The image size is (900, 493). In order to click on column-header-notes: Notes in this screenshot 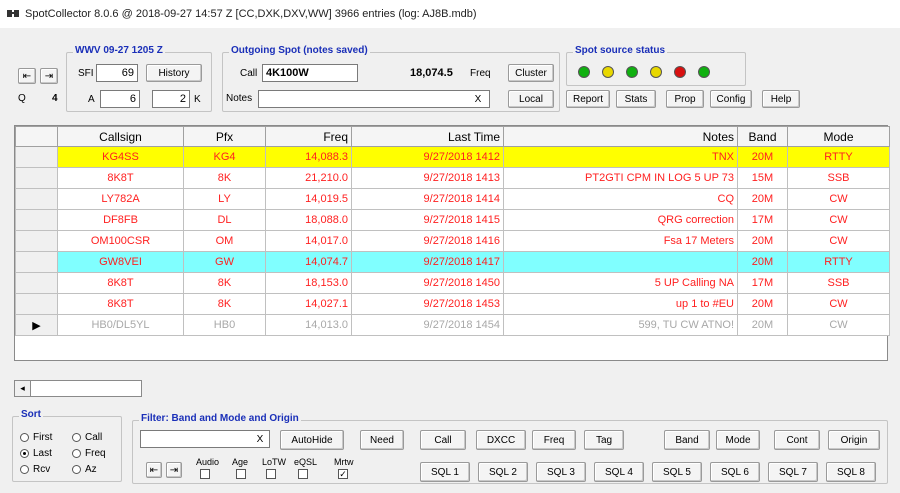, I will do `click(620, 136)`.